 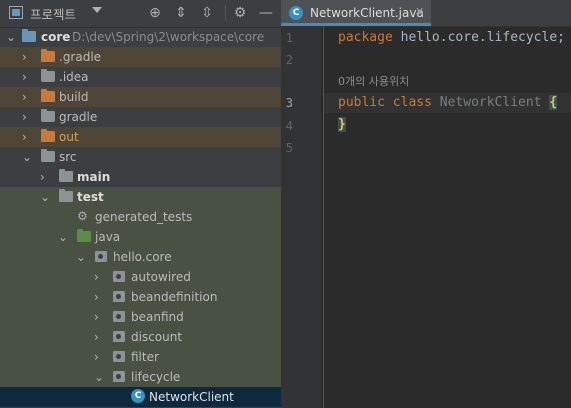 What do you see at coordinates (97, 10) in the screenshot?
I see `chevron-down-icon` at bounding box center [97, 10].